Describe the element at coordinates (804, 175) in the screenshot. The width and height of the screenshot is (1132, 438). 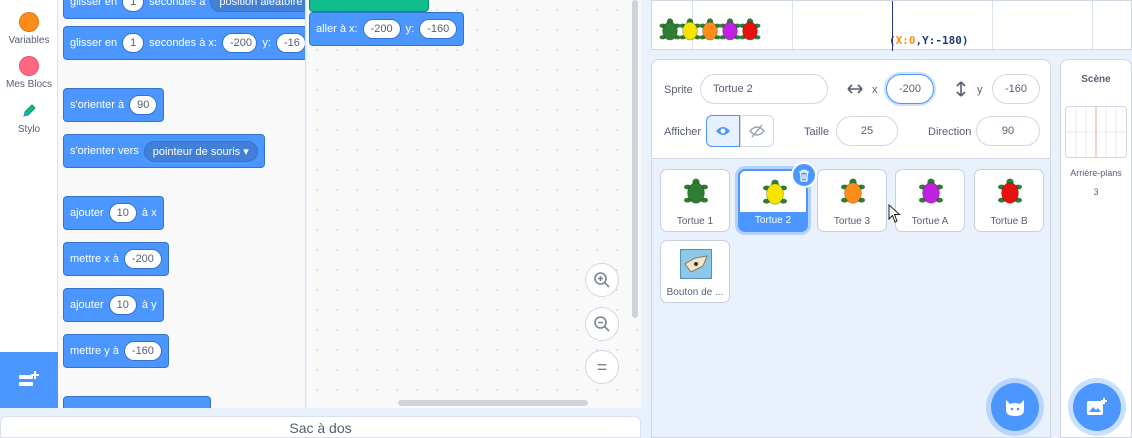
I see `delete-sprite-button` at that location.